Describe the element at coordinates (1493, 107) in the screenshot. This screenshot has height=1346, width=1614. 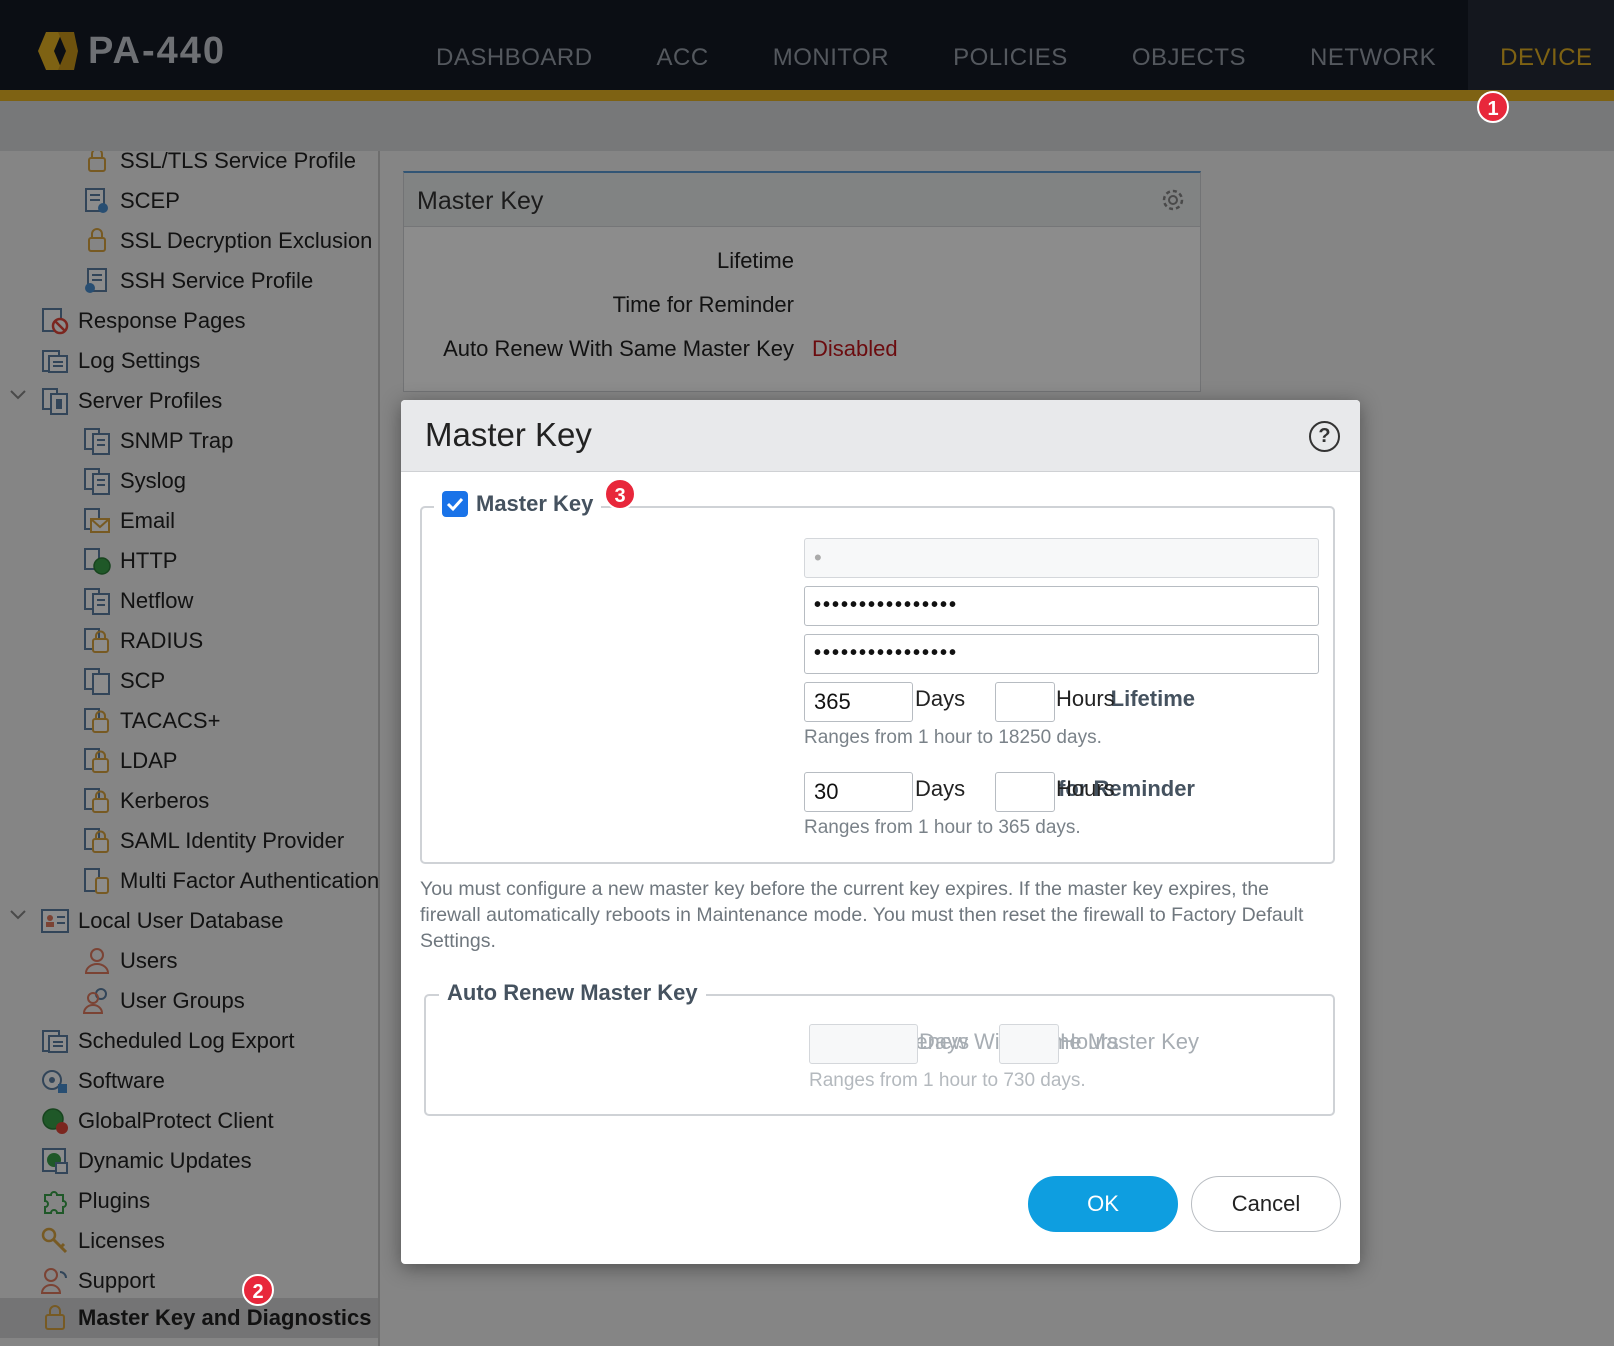
I see `step-badge-1: 1` at that location.